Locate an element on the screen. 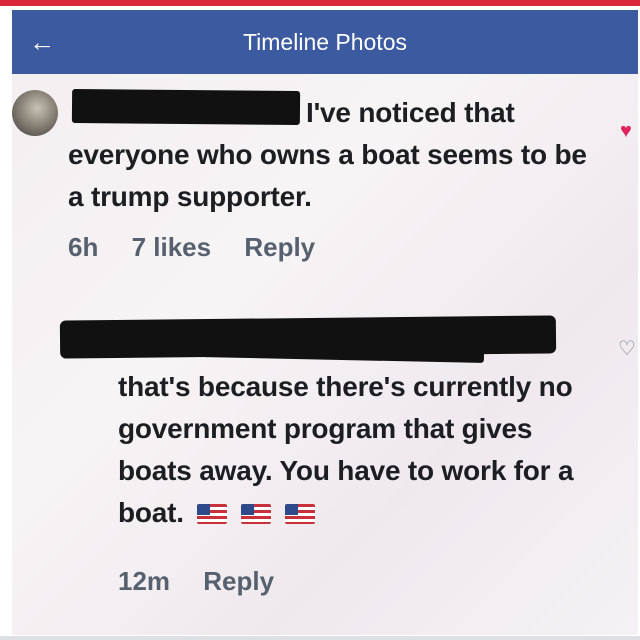 The image size is (640, 640). comment-timestamp: 12m is located at coordinates (144, 581).